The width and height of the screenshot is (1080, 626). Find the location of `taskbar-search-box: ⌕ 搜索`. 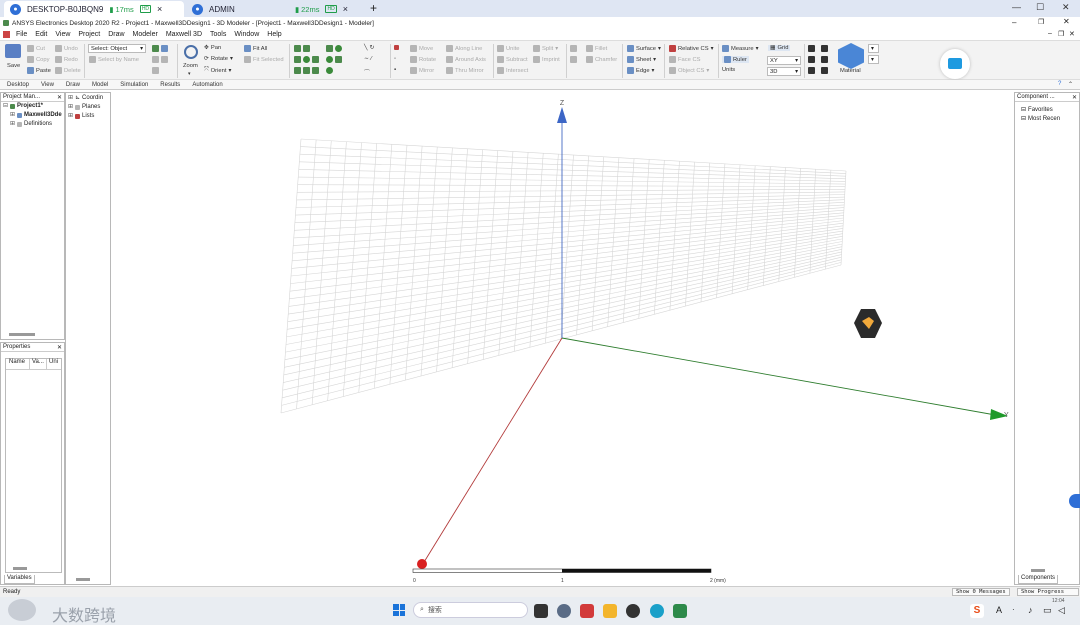

taskbar-search-box: ⌕ 搜索 is located at coordinates (470, 610).